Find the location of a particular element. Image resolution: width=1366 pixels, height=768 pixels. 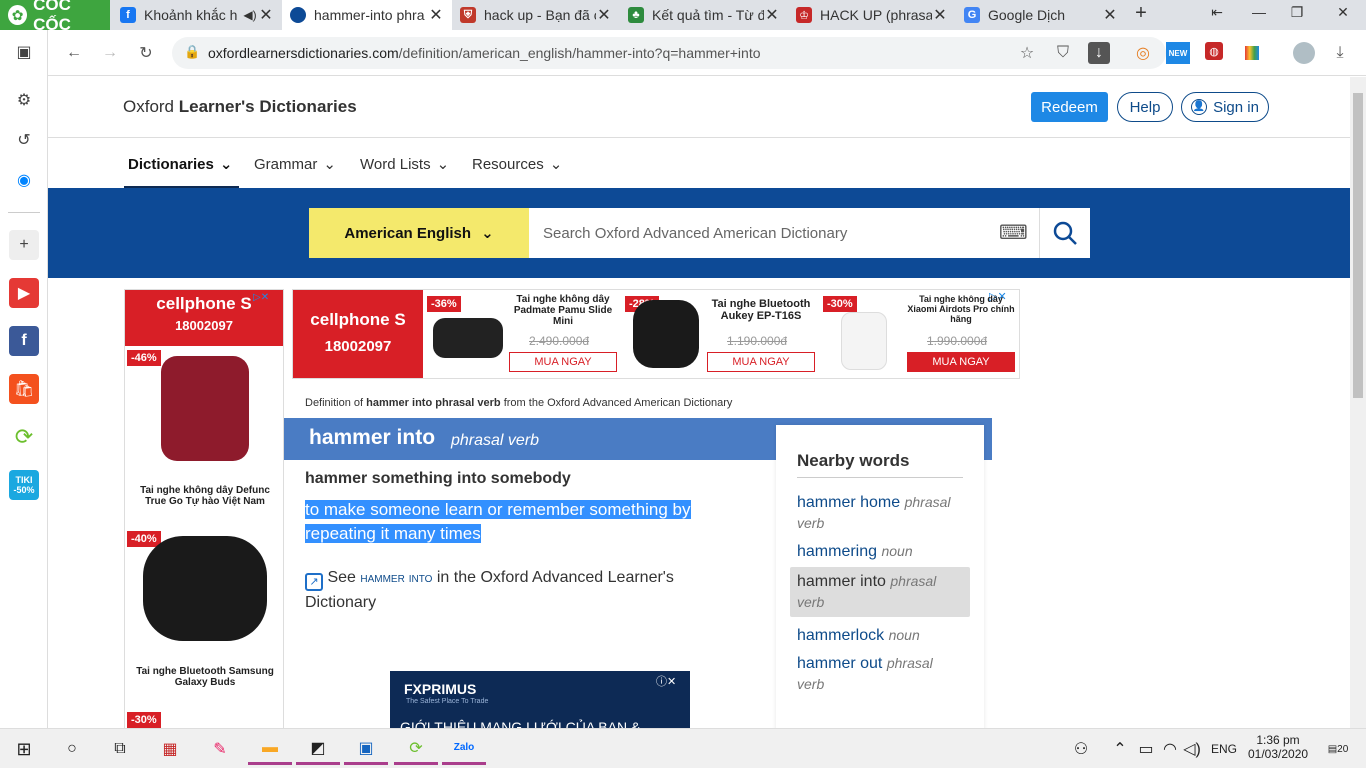

coccoc-green-icon: ⟳ is located at coordinates (24, 437).